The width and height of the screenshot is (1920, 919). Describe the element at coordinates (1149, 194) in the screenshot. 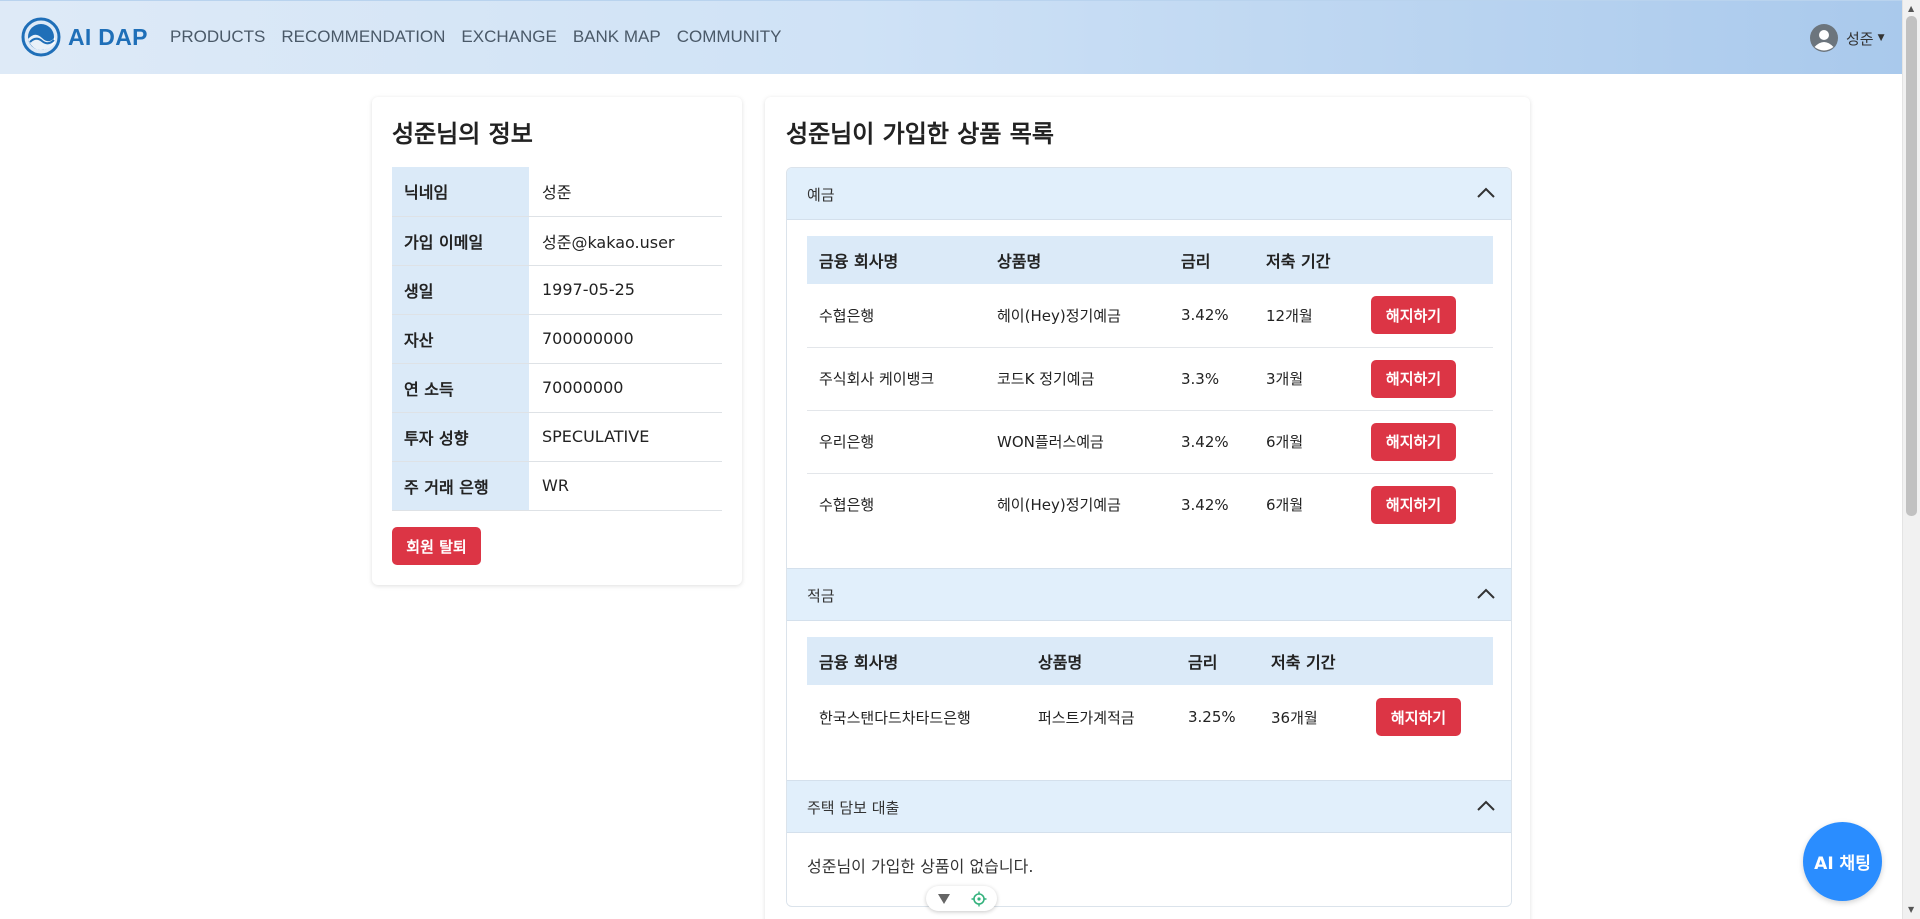

I see `deposit-accordion-header: 예금` at that location.